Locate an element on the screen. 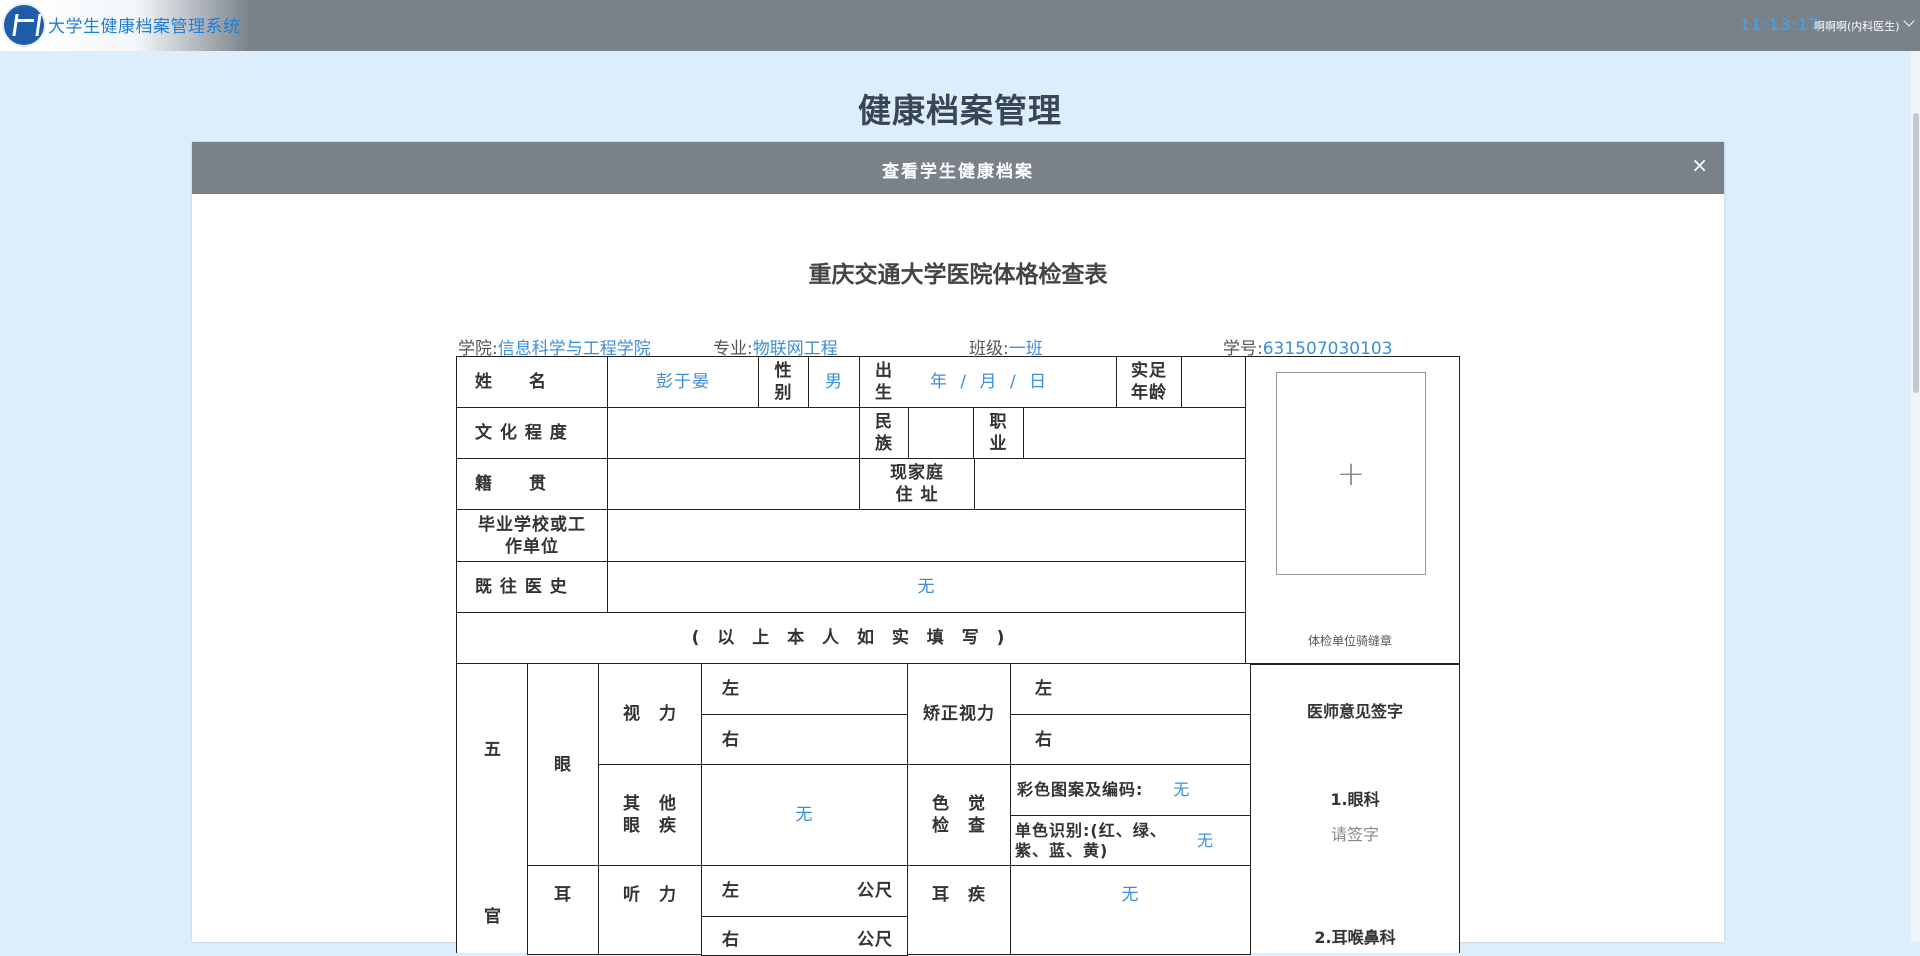  mono-color-row: 单色识别:(红、绿、紫、蓝、黄) 无 is located at coordinates (1130, 840).